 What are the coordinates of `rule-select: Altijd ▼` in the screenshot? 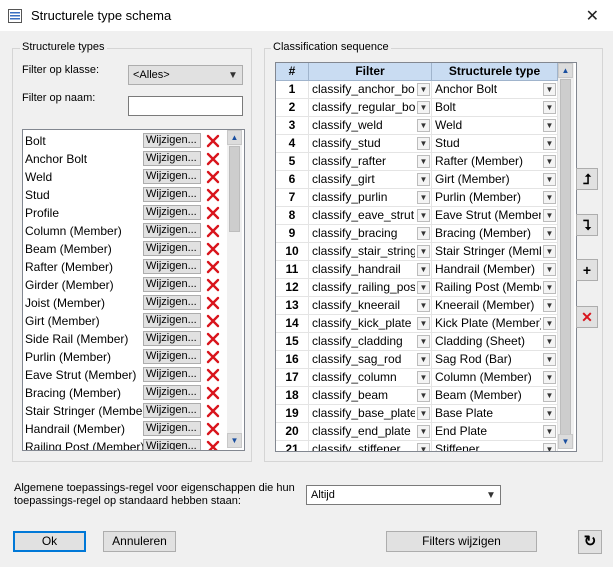 It's located at (403, 495).